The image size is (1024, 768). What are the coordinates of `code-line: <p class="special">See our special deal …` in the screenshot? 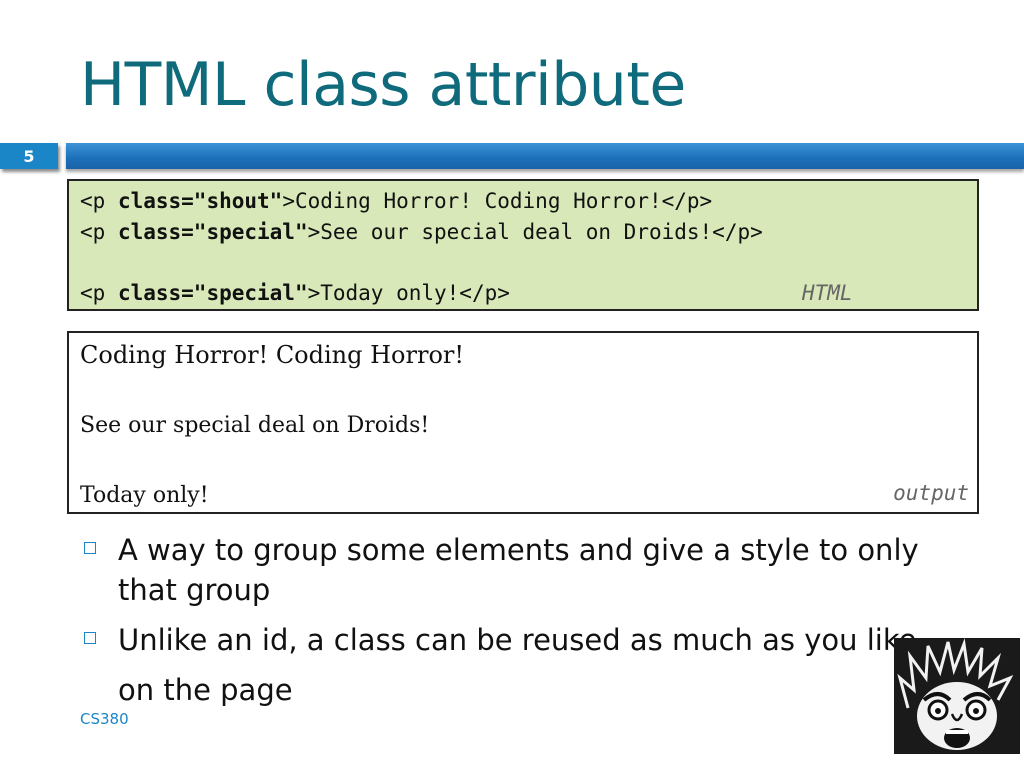 It's located at (421, 232).